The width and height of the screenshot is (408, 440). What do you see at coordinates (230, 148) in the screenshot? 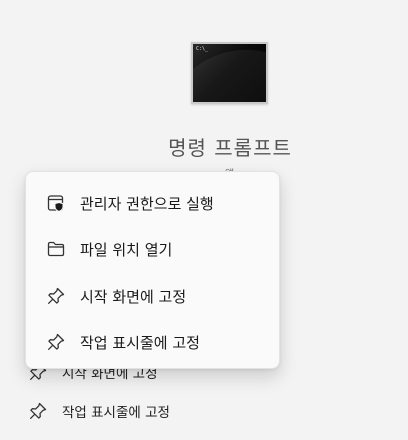
I see `app-title: 명령 프롬프트` at bounding box center [230, 148].